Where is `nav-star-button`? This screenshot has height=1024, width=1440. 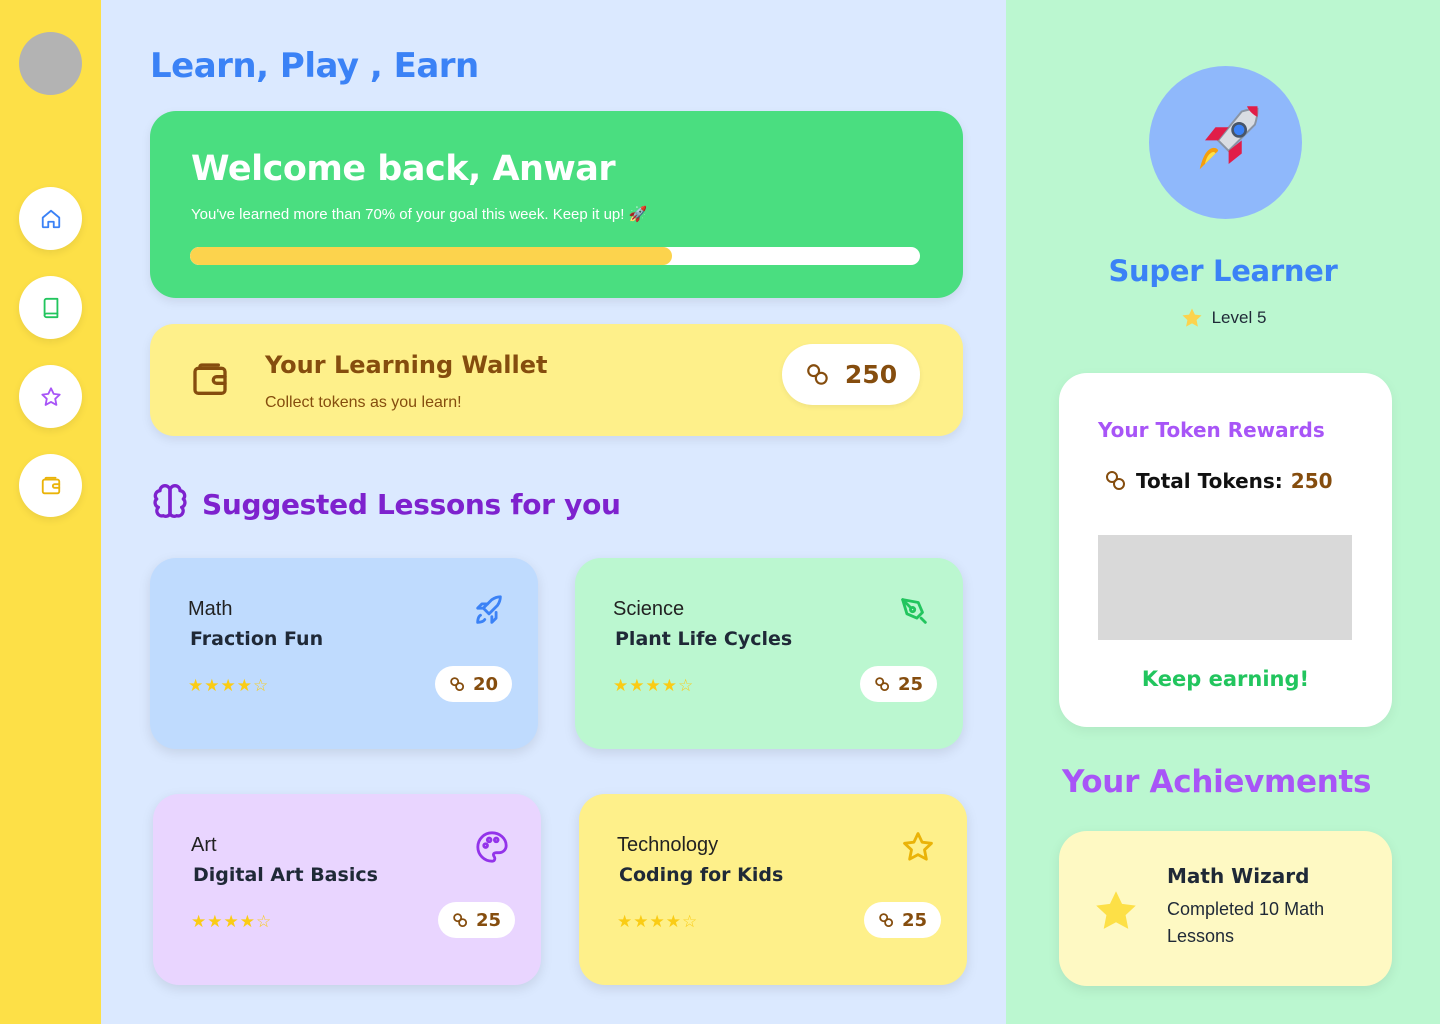 nav-star-button is located at coordinates (50, 396).